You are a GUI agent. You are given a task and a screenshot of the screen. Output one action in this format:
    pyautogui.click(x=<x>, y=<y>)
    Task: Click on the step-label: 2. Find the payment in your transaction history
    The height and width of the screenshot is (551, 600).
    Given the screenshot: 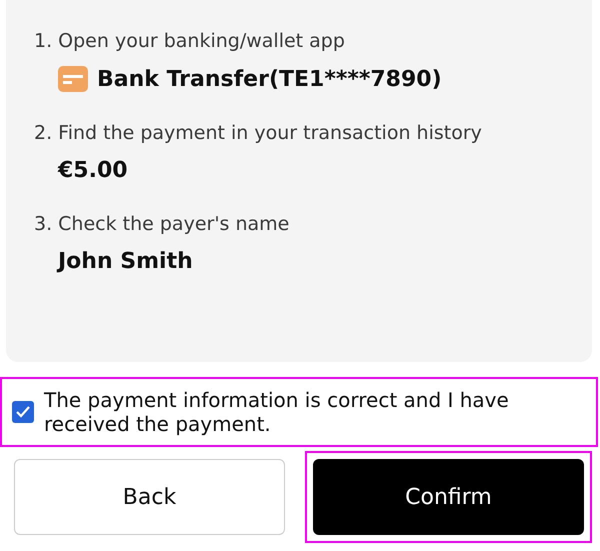 What is the action you would take?
    pyautogui.click(x=258, y=133)
    